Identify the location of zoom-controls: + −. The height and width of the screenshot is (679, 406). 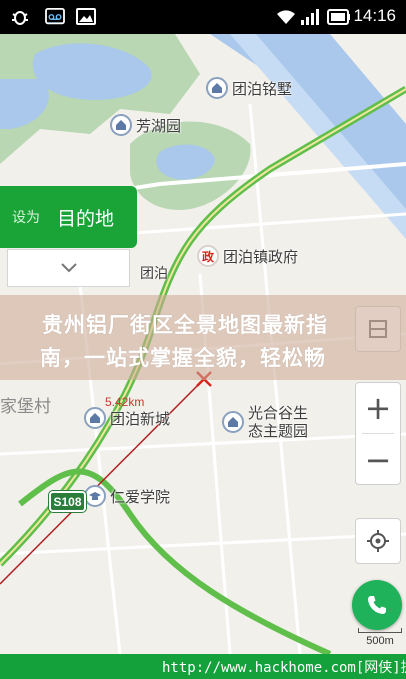
(378, 433).